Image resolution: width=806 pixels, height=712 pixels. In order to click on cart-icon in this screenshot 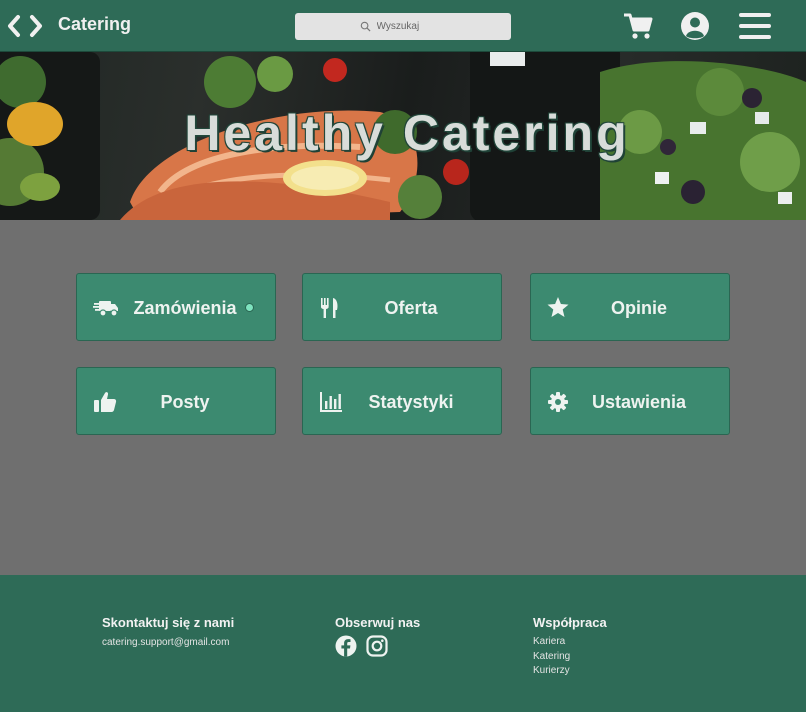, I will do `click(638, 26)`.